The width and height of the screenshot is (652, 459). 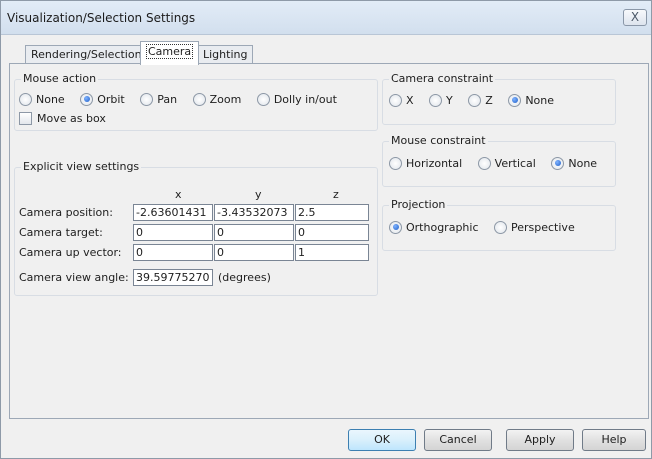 What do you see at coordinates (254, 252) in the screenshot?
I see `camera-up-vector-y-input: 0` at bounding box center [254, 252].